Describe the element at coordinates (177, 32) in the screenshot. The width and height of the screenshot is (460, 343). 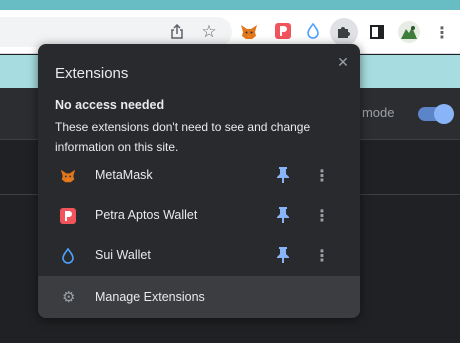
I see `share-icon` at that location.